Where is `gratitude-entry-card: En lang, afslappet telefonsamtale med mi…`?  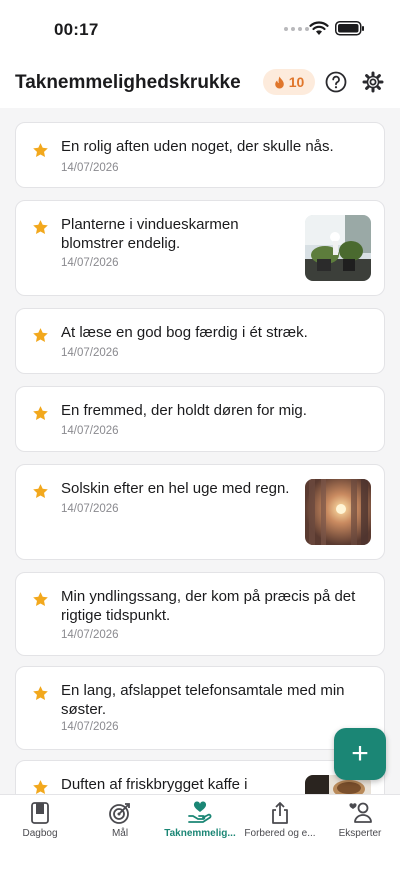 gratitude-entry-card: En lang, afslappet telefonsamtale med mi… is located at coordinates (200, 708).